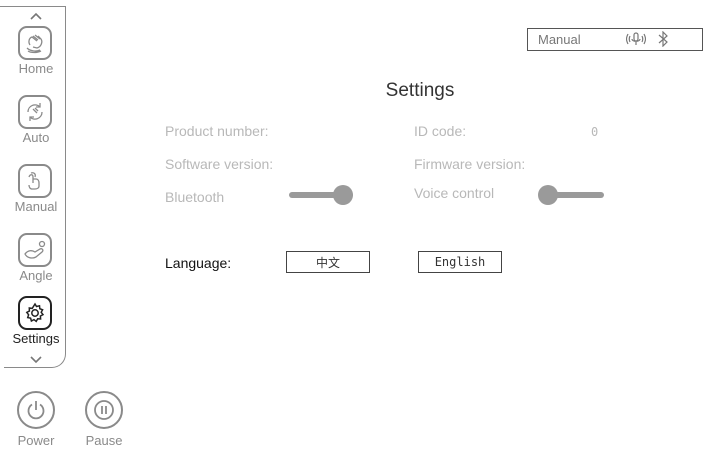  What do you see at coordinates (104, 410) in the screenshot?
I see `pause-icon` at bounding box center [104, 410].